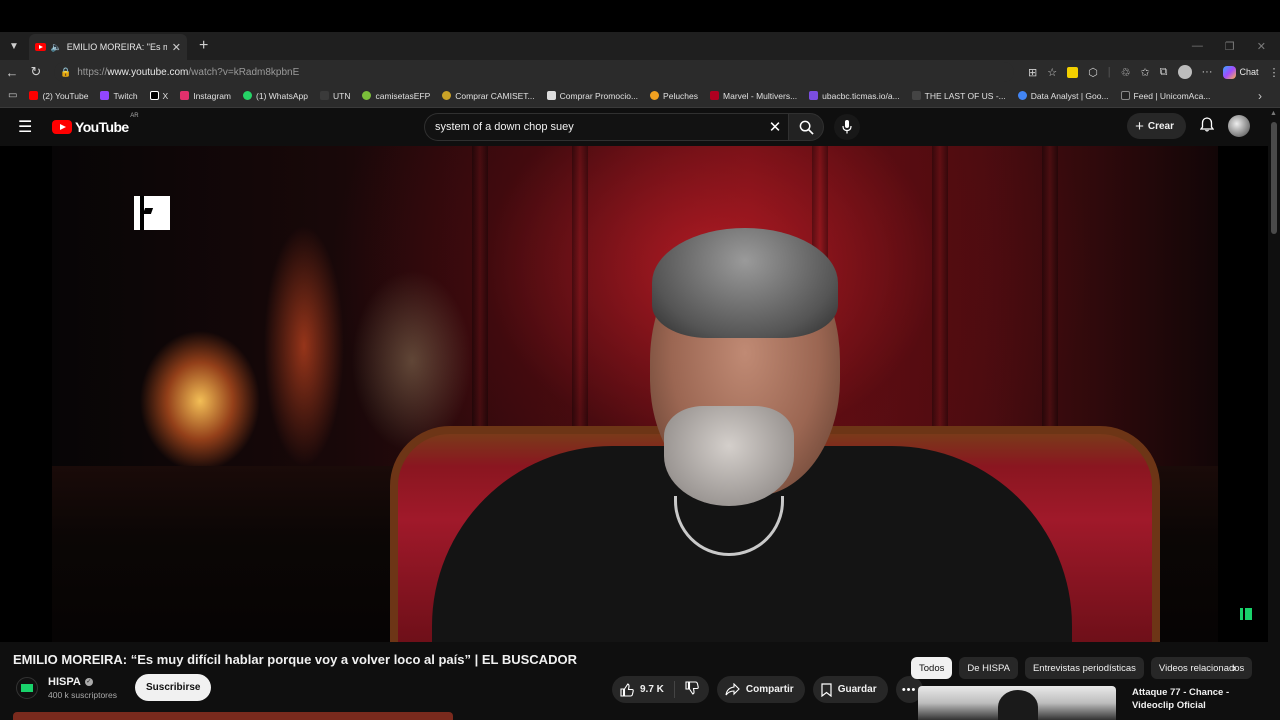 The height and width of the screenshot is (720, 1280). What do you see at coordinates (36, 72) in the screenshot?
I see `reload-icon: ↻` at bounding box center [36, 72].